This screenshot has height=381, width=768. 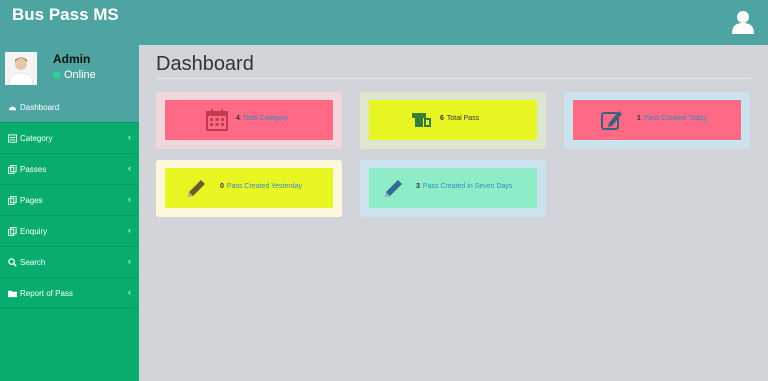 What do you see at coordinates (421, 120) in the screenshot?
I see `ticket-icon` at bounding box center [421, 120].